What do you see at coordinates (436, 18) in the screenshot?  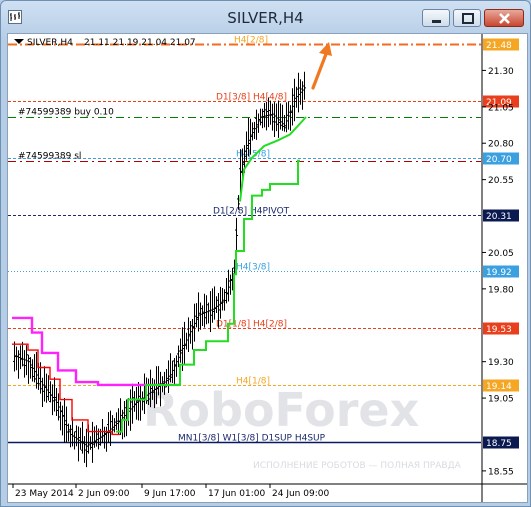 I see `minimize-button` at bounding box center [436, 18].